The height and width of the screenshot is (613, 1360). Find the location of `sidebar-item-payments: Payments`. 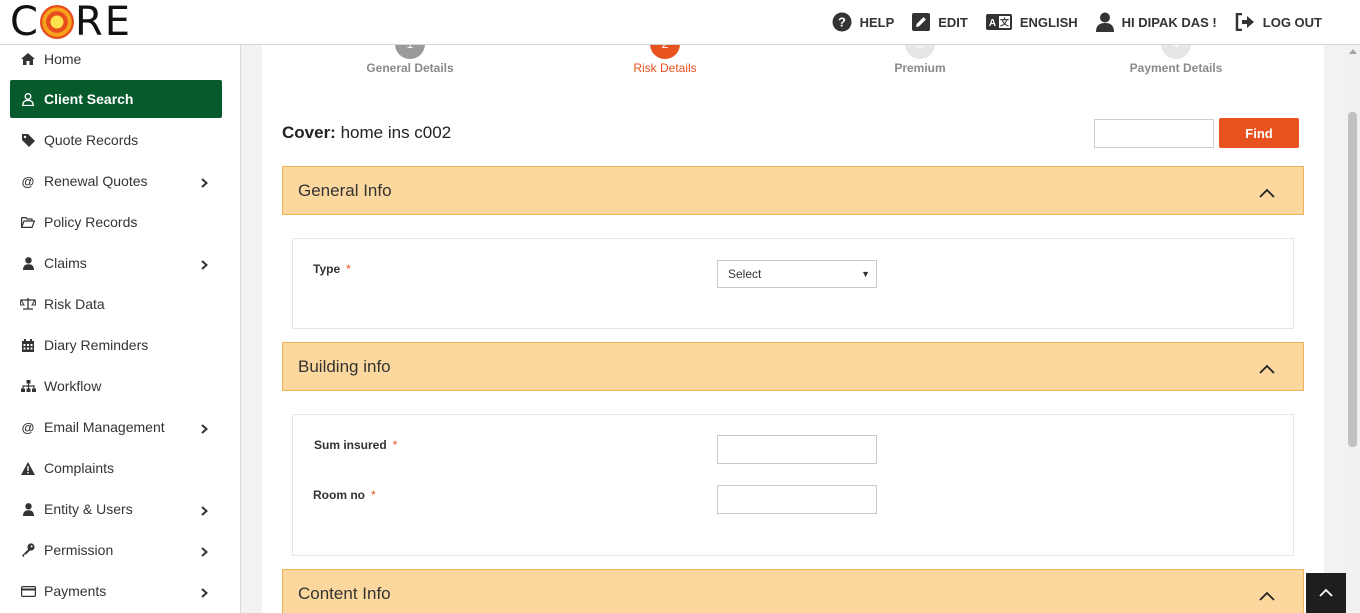

sidebar-item-payments: Payments is located at coordinates (116, 591).